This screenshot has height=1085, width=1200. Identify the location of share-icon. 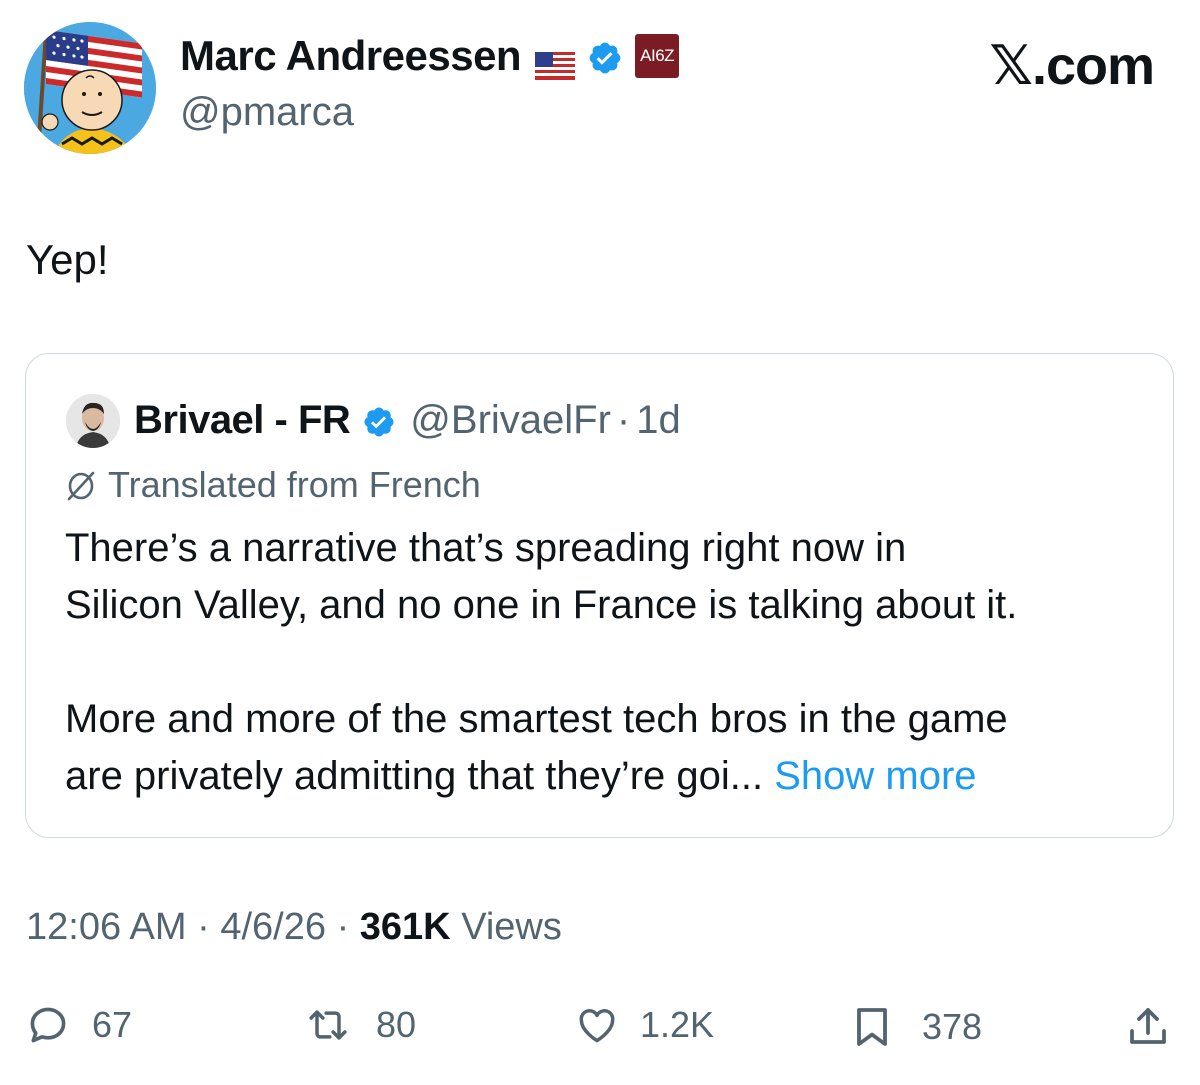
(1148, 1026).